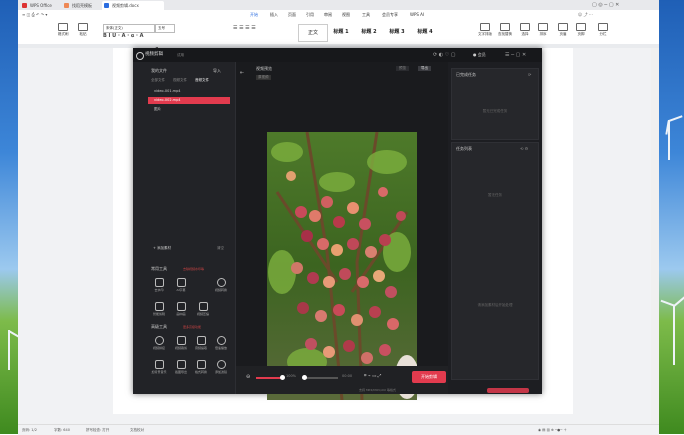  What do you see at coordinates (605, 5) in the screenshot?
I see `window-controls: ▢ ◎ ─ ▢ ✕` at bounding box center [605, 5].